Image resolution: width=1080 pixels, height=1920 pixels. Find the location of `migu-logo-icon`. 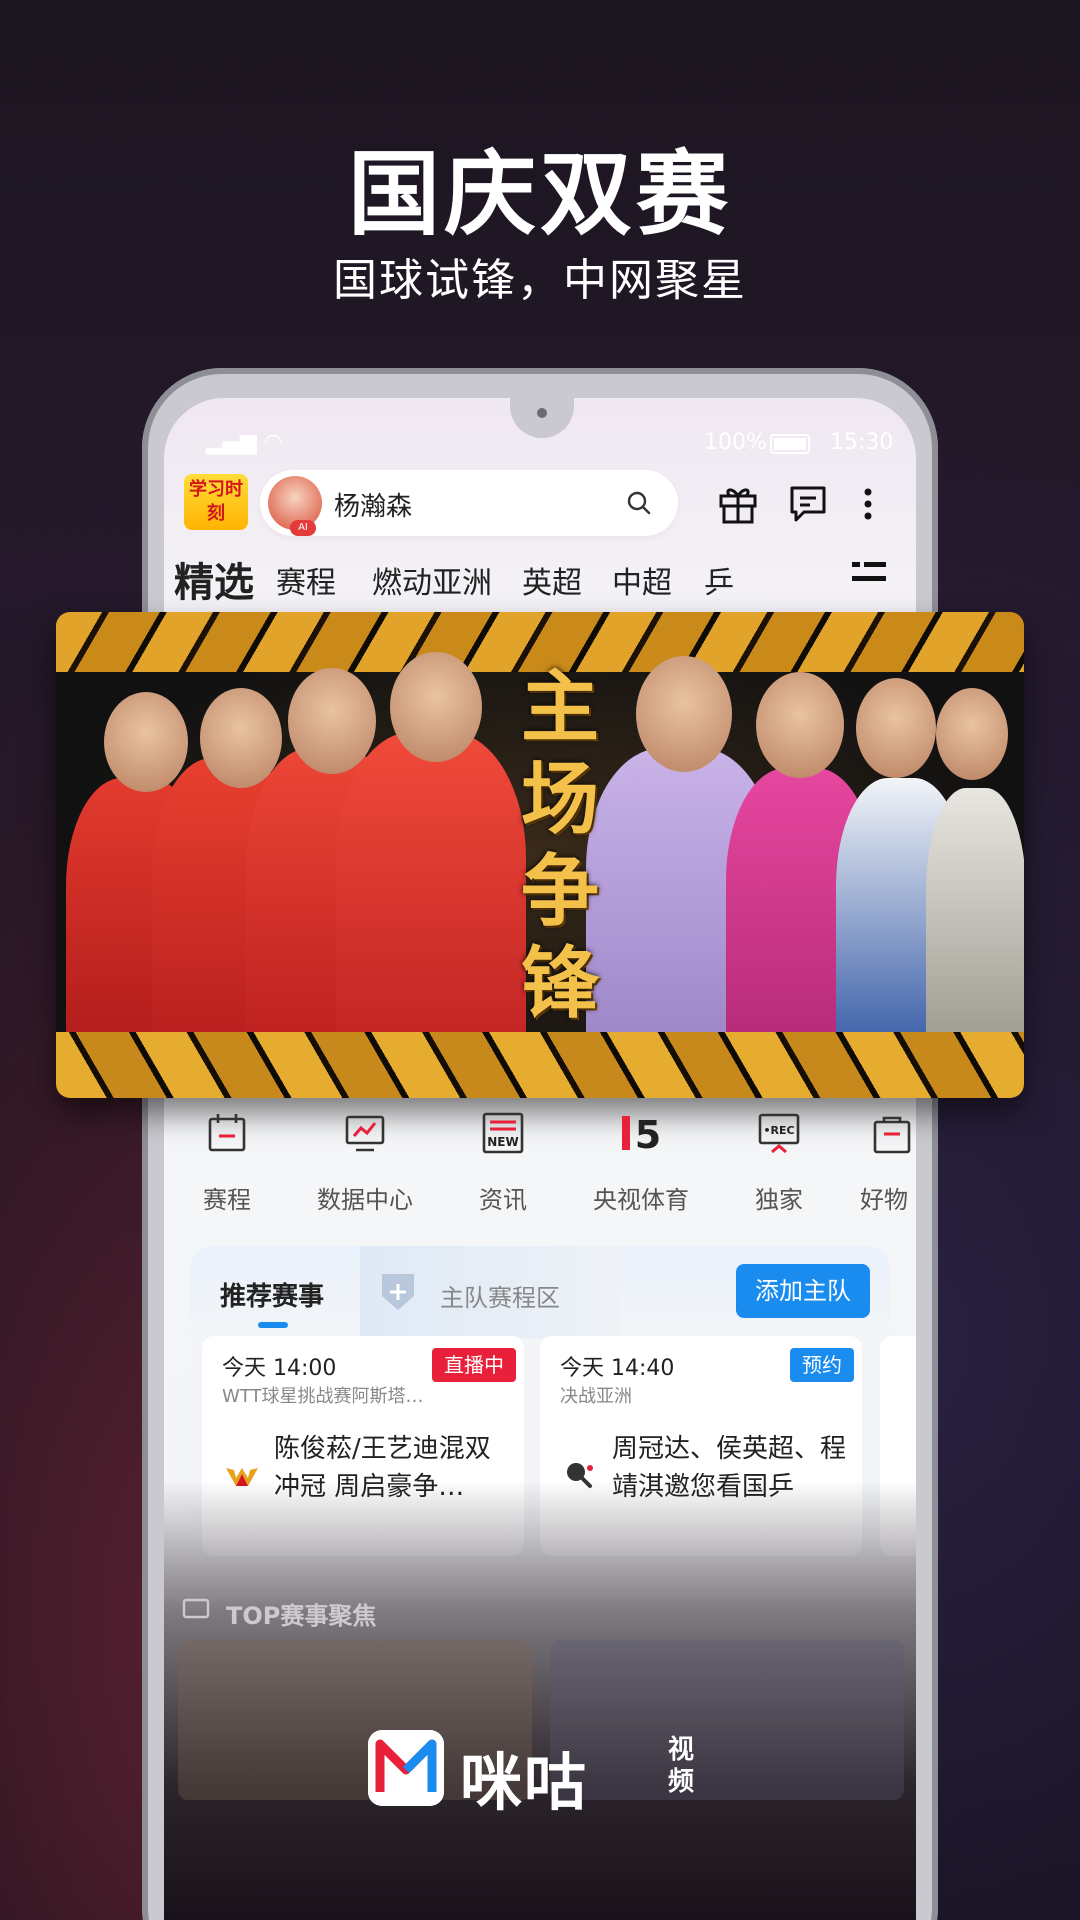

migu-logo-icon is located at coordinates (406, 1768).